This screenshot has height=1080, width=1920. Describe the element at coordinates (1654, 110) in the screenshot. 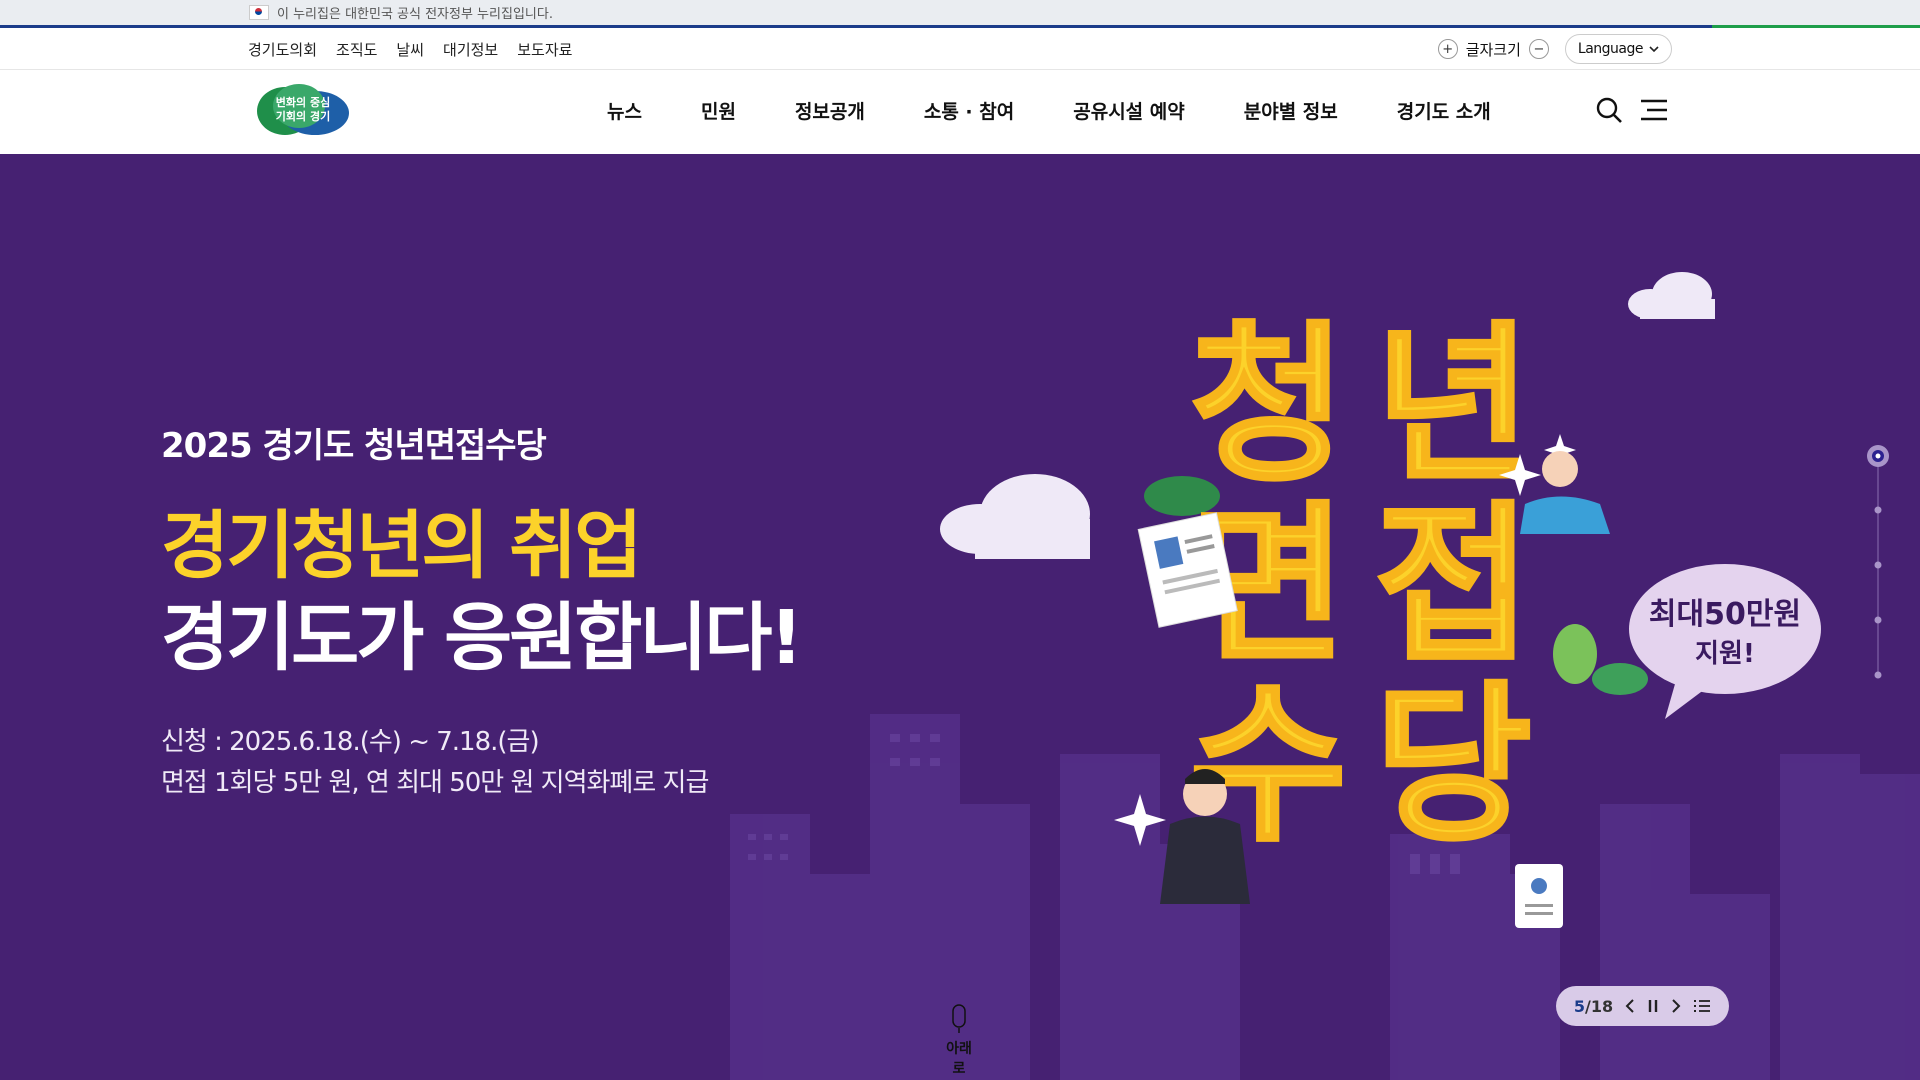

I see `menu-icon` at that location.